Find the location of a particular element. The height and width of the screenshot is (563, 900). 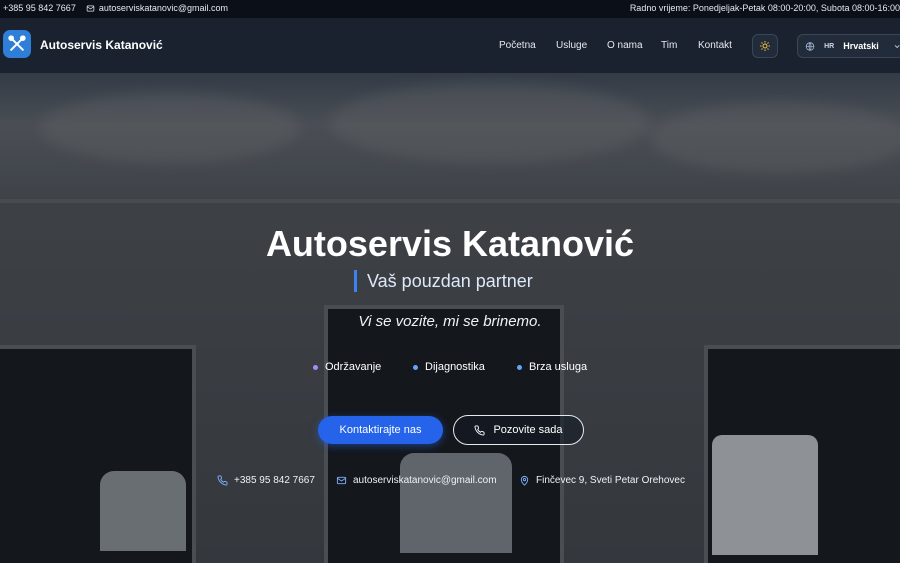

hero-phone: +385 95 842 7667 is located at coordinates (266, 480).